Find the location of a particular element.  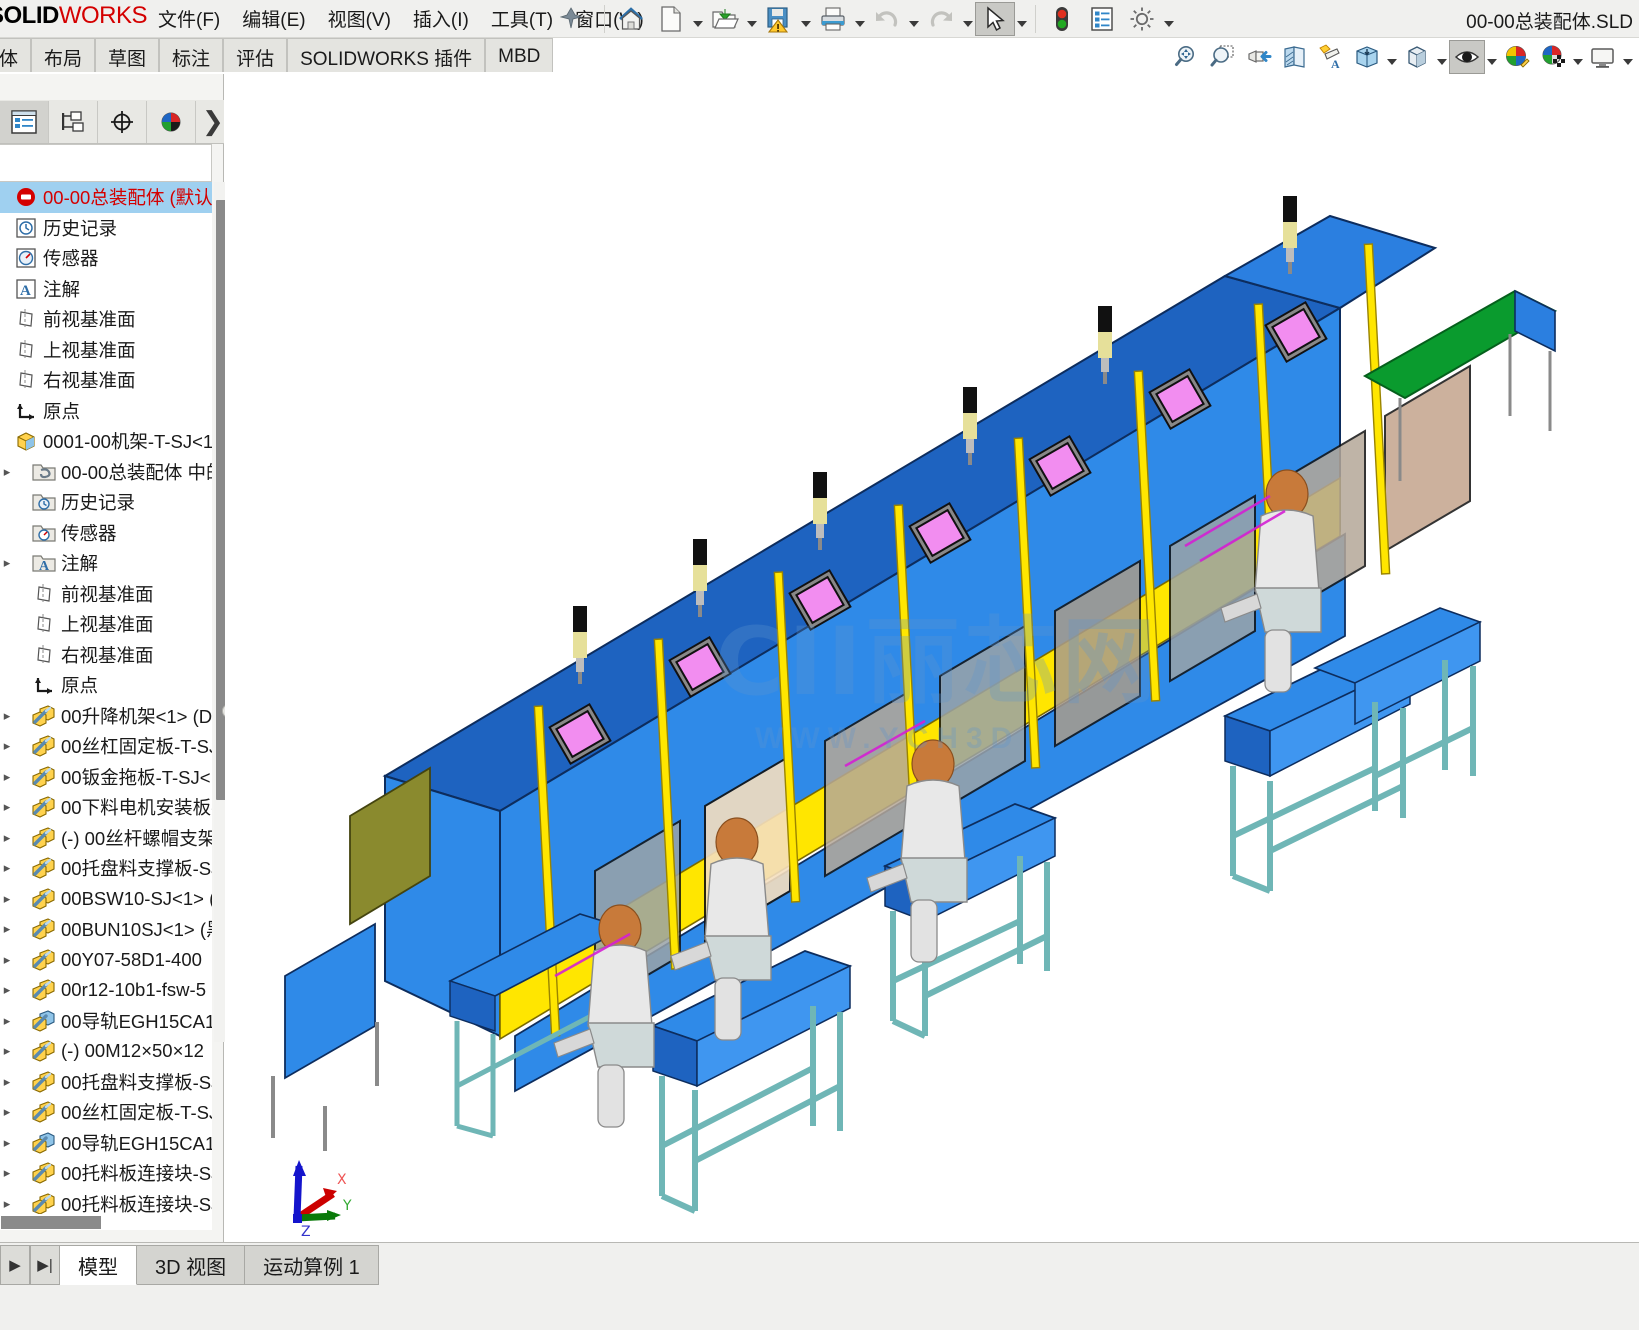

redo-icon is located at coordinates (941, 19).